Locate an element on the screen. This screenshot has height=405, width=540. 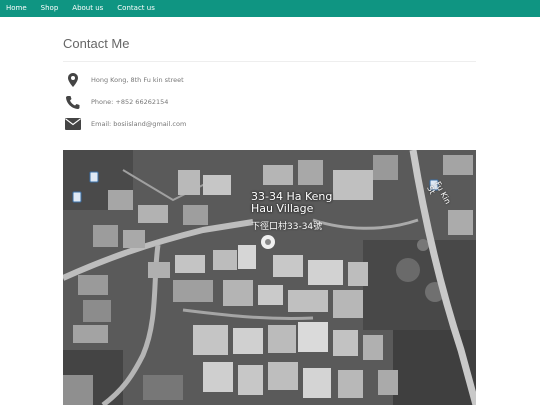
phone-row: Phone: +852 66262154 is located at coordinates (115, 102).